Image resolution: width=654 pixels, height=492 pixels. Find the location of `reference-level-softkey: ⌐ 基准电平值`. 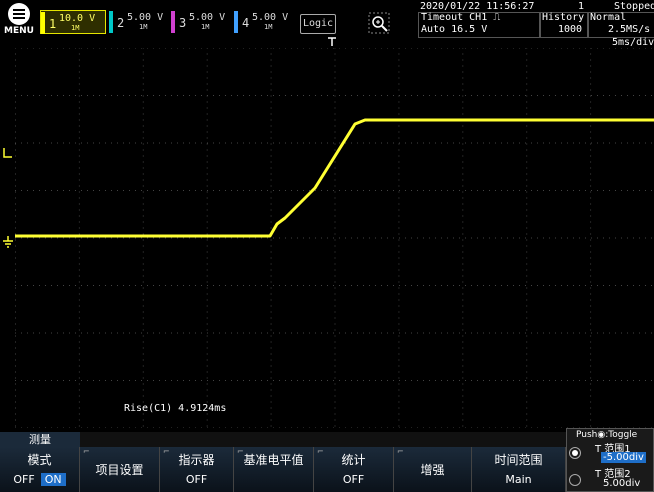

reference-level-softkey: ⌐ 基准电平值 is located at coordinates (274, 469).